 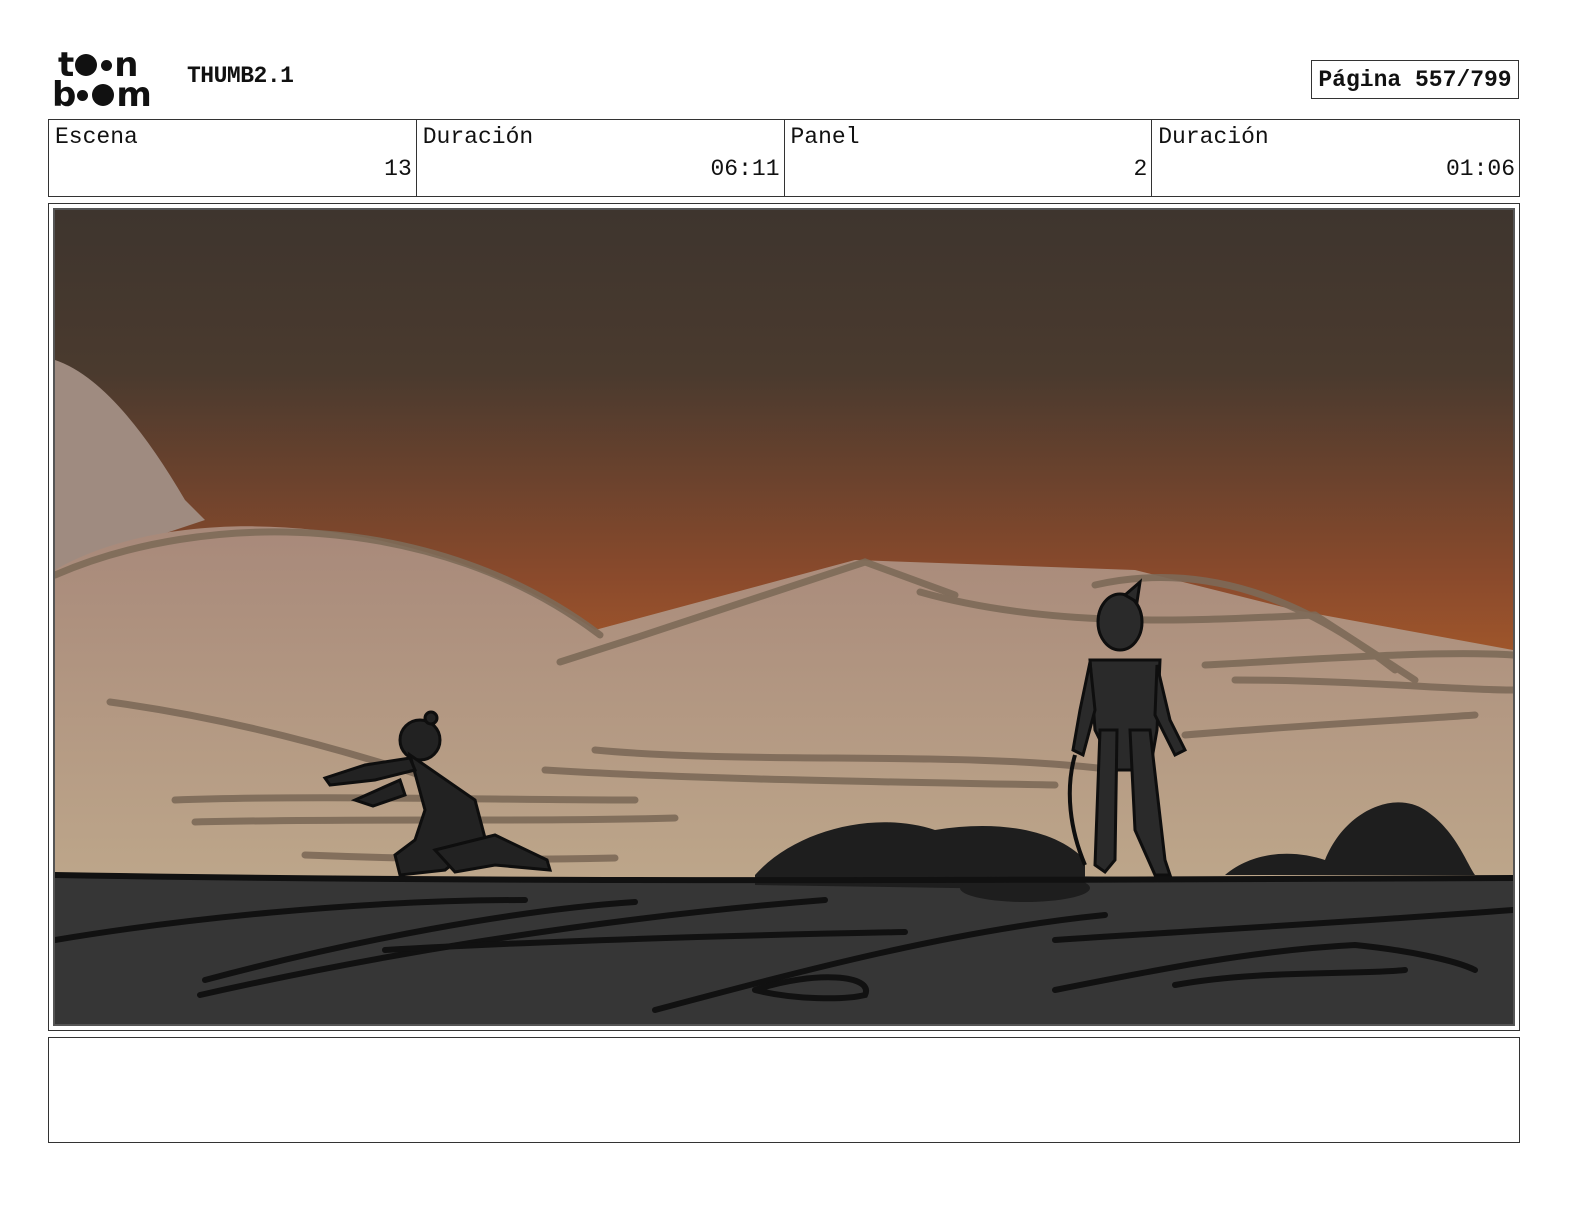 What do you see at coordinates (96, 137) in the screenshot?
I see `scene-label: Escena` at bounding box center [96, 137].